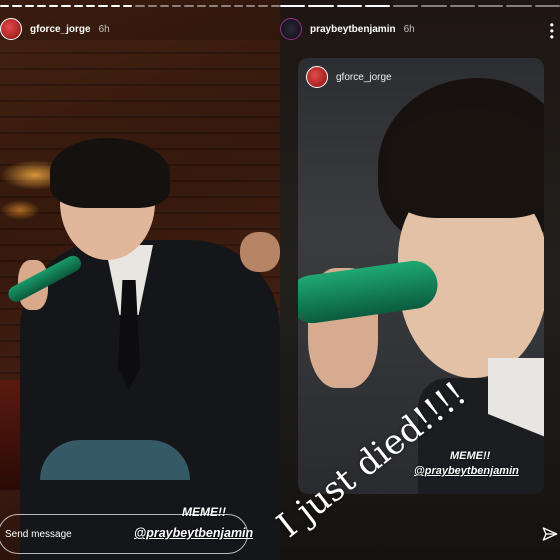 The height and width of the screenshot is (560, 560). I want to click on paper-plane-icon, so click(550, 534).